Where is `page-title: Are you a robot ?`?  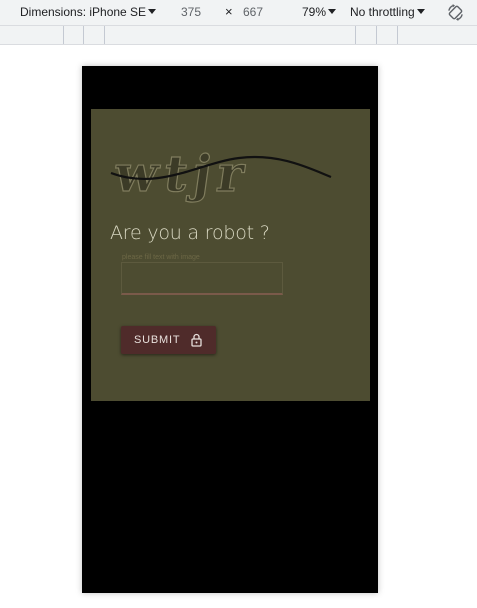 page-title: Are you a robot ? is located at coordinates (190, 233).